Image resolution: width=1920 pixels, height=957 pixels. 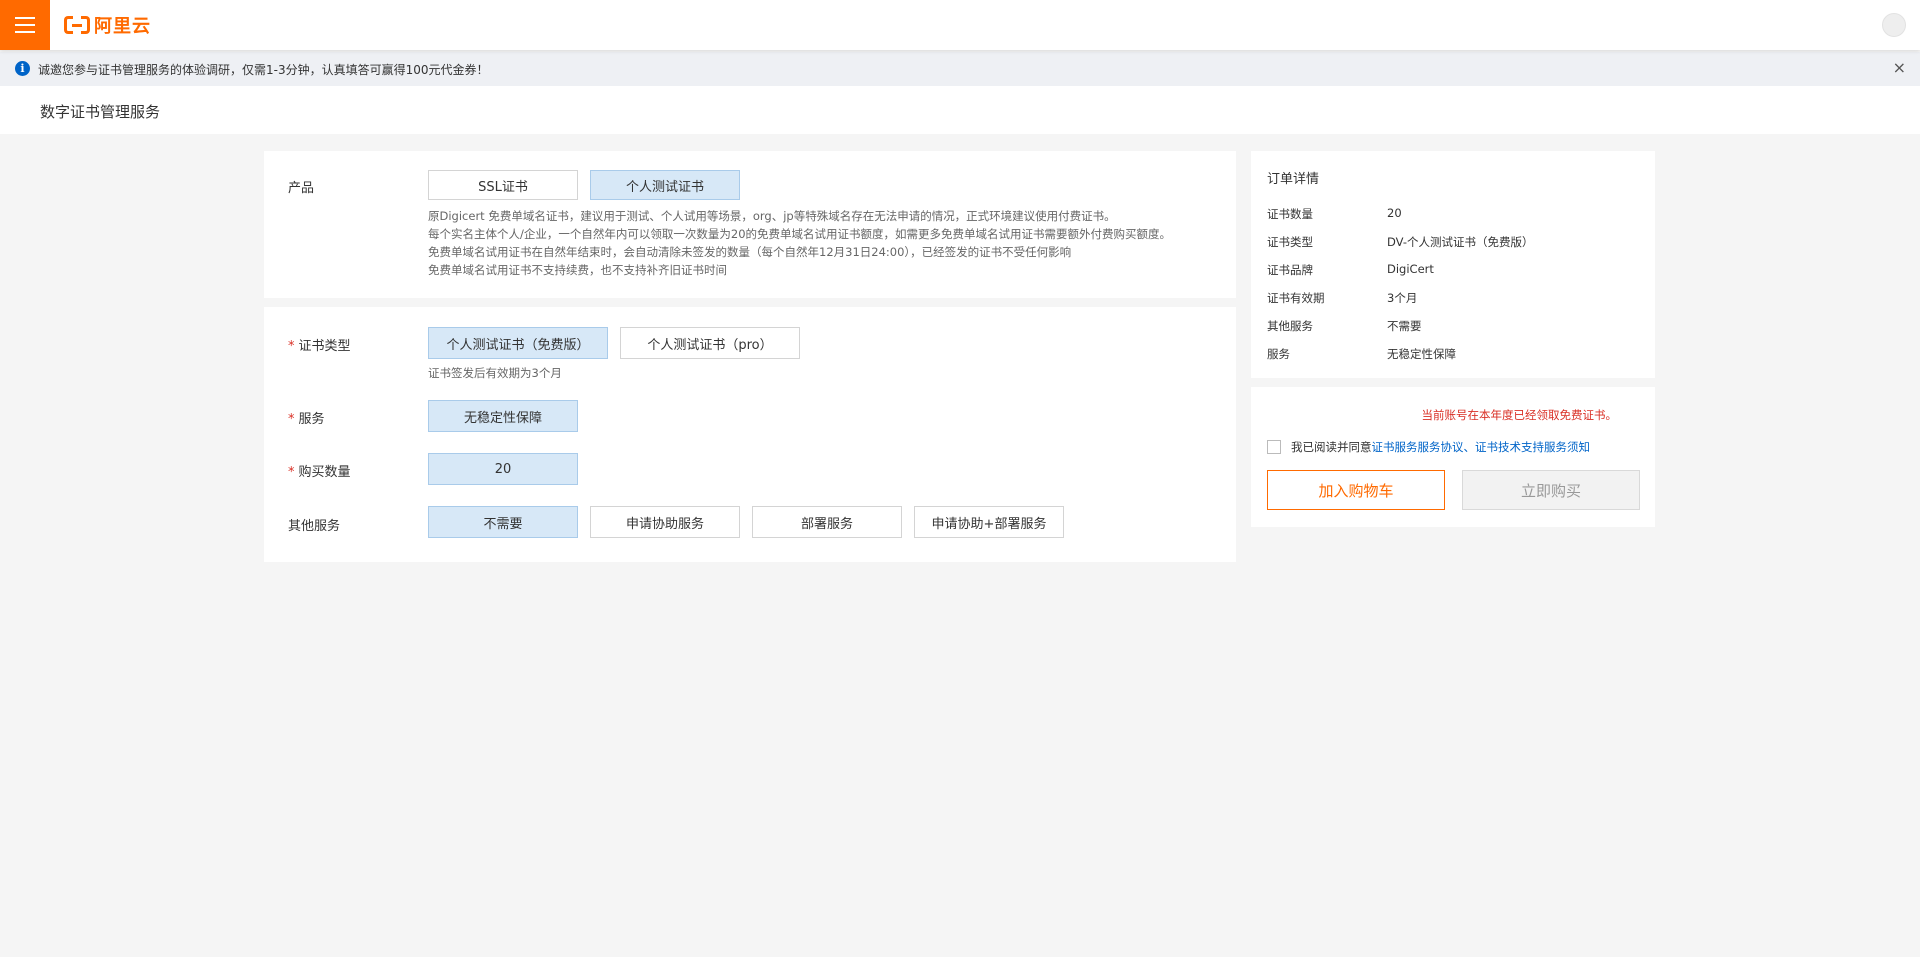 I want to click on other-services-label: 其他服务, so click(x=314, y=526).